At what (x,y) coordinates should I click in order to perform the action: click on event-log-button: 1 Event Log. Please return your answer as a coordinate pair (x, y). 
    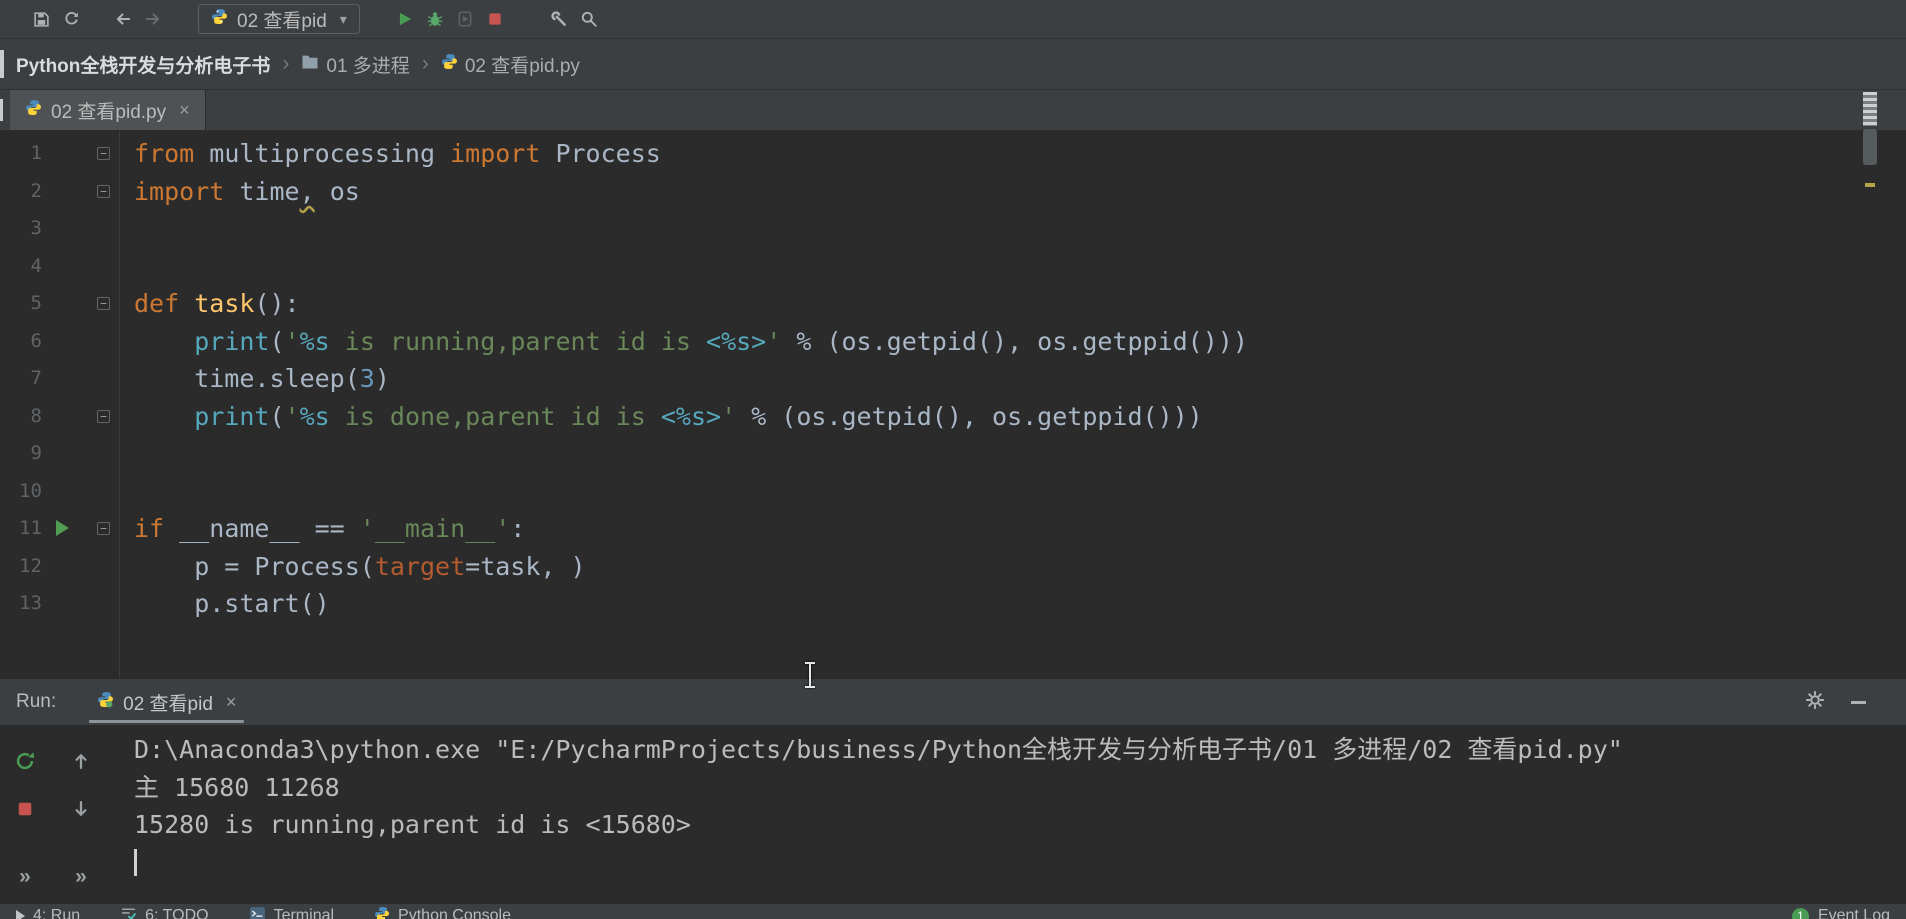
    Looking at the image, I should click on (1840, 913).